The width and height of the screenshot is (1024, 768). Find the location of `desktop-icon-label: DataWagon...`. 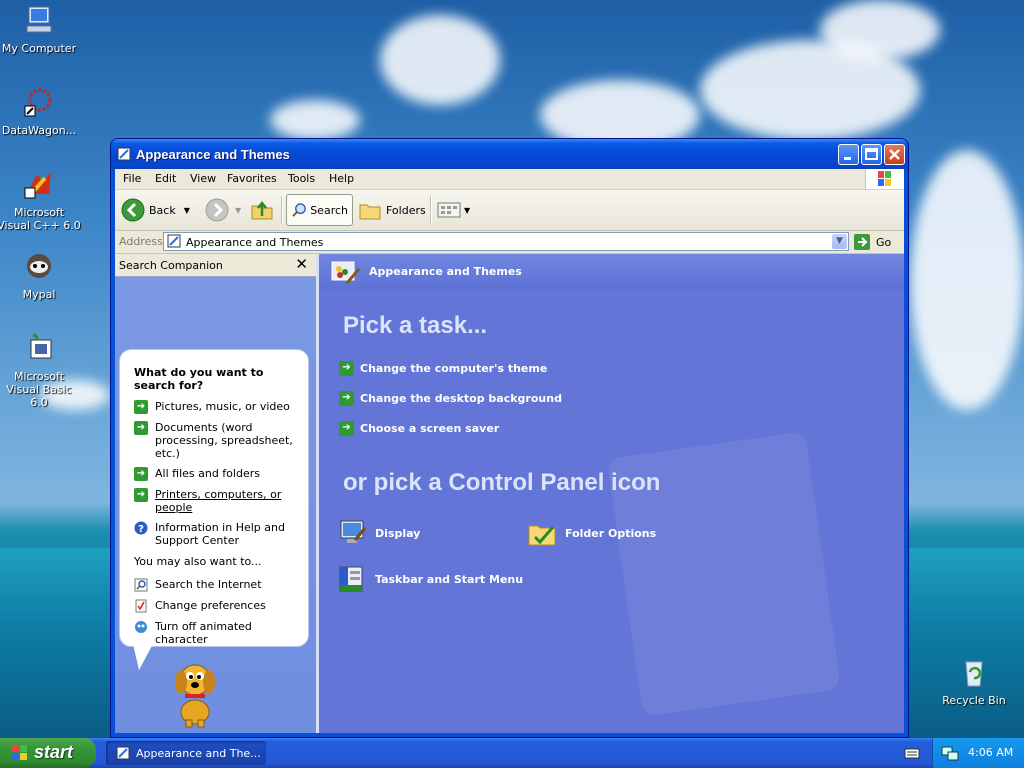

desktop-icon-label: DataWagon... is located at coordinates (39, 130).